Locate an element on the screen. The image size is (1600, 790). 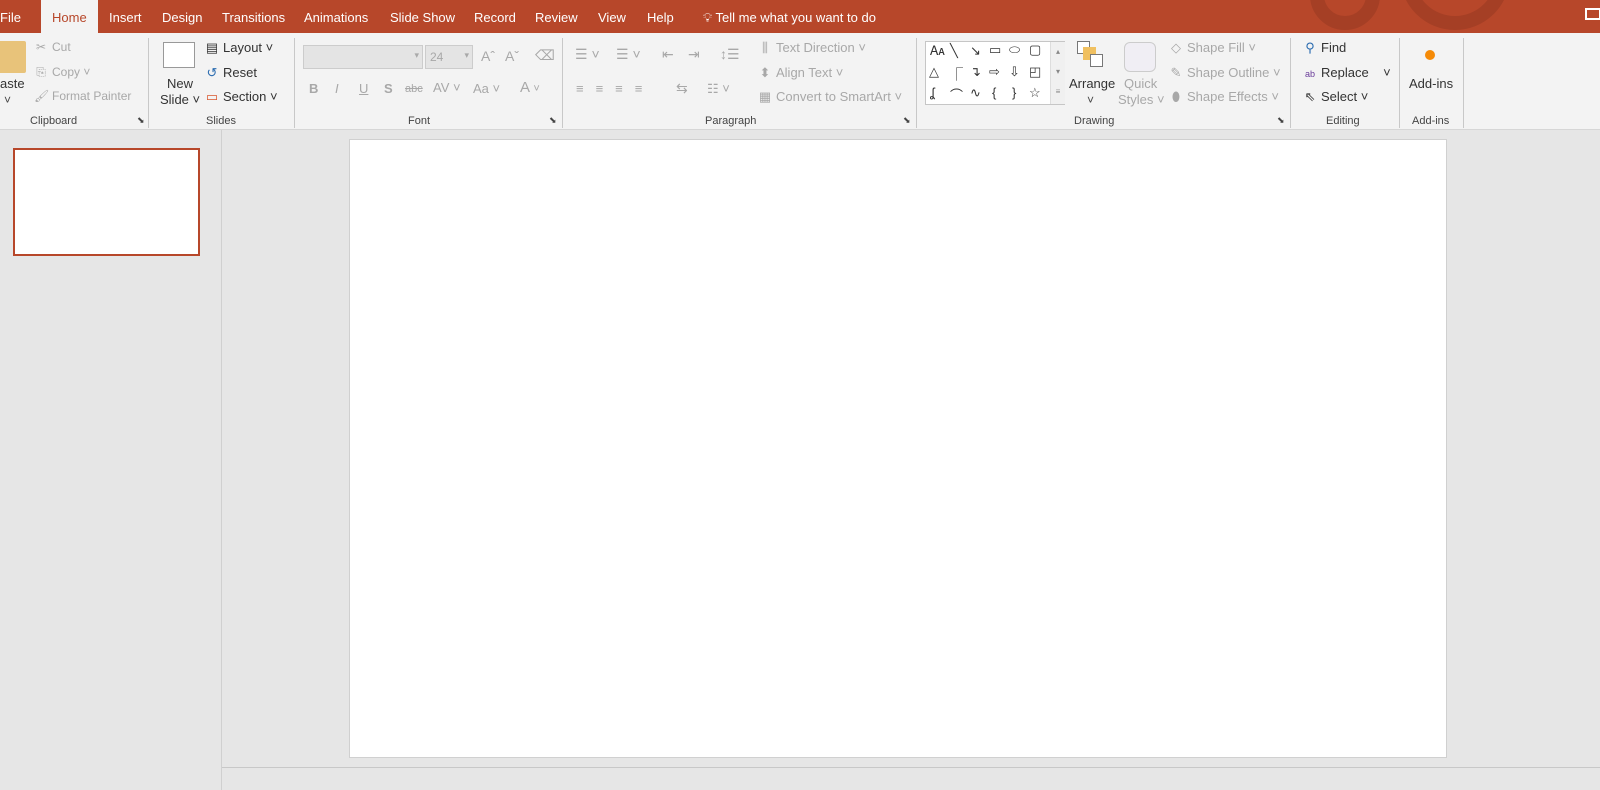
format-painter-button: 🖌︎ Format Painter is located at coordinates (82, 96).